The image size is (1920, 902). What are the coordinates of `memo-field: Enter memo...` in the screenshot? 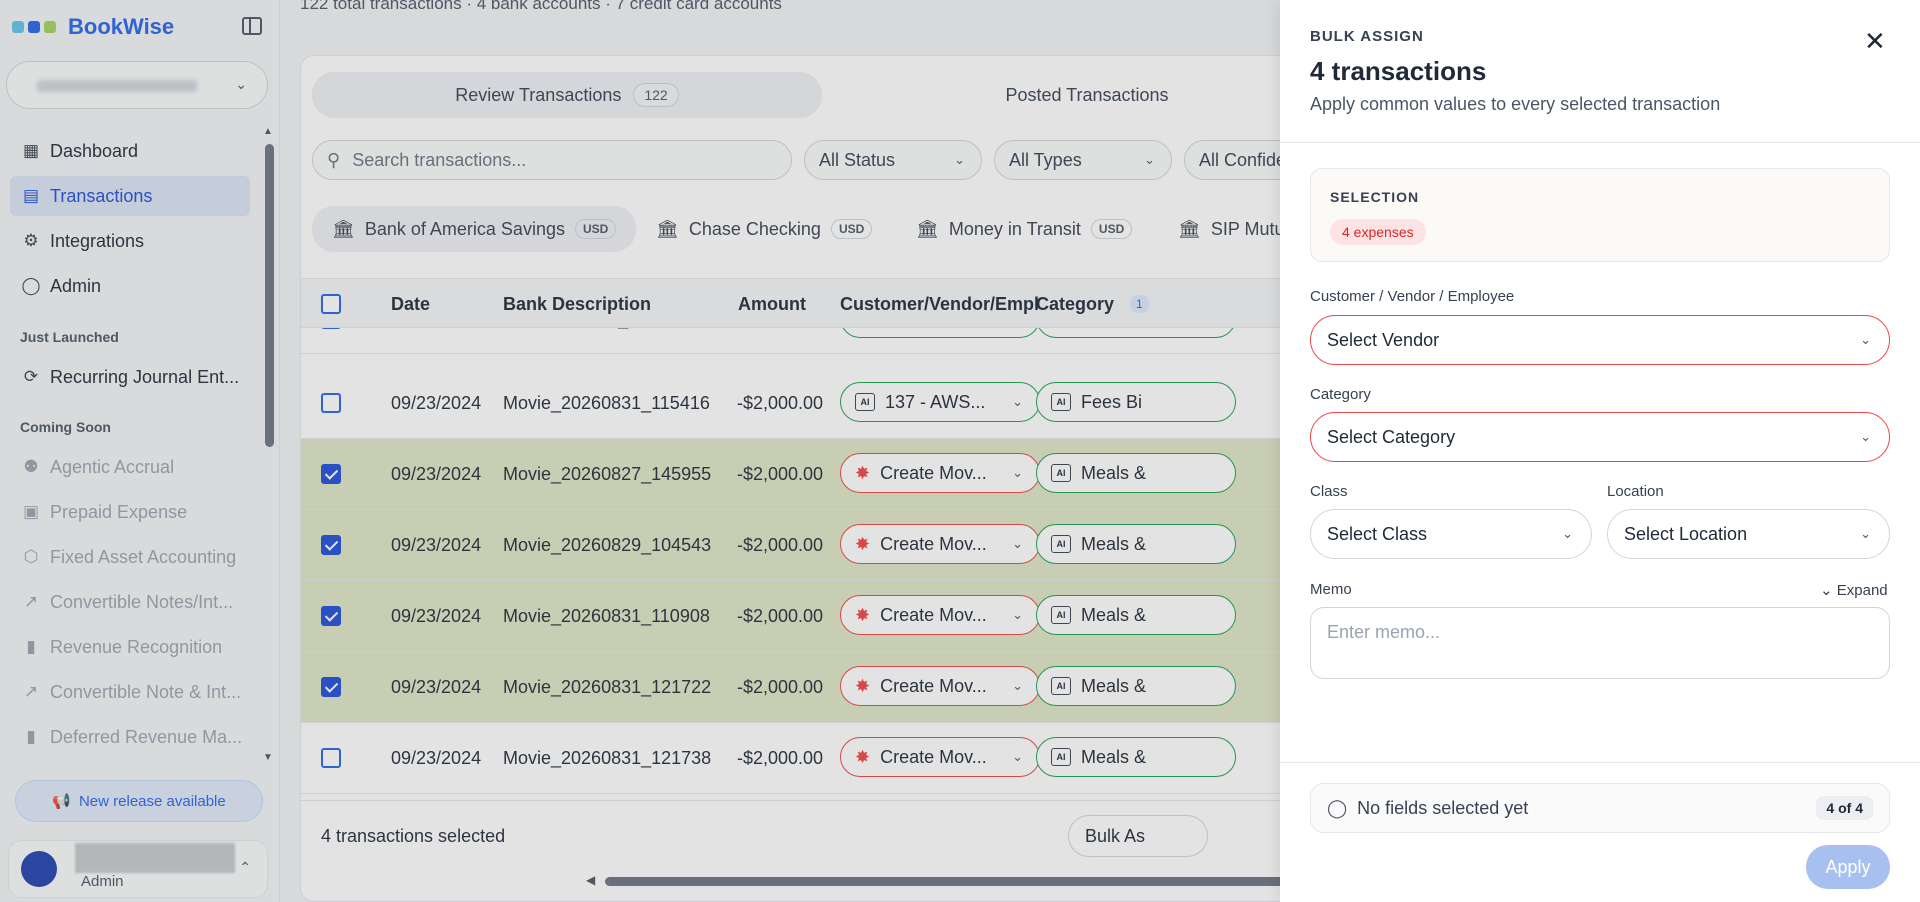 It's located at (1600, 643).